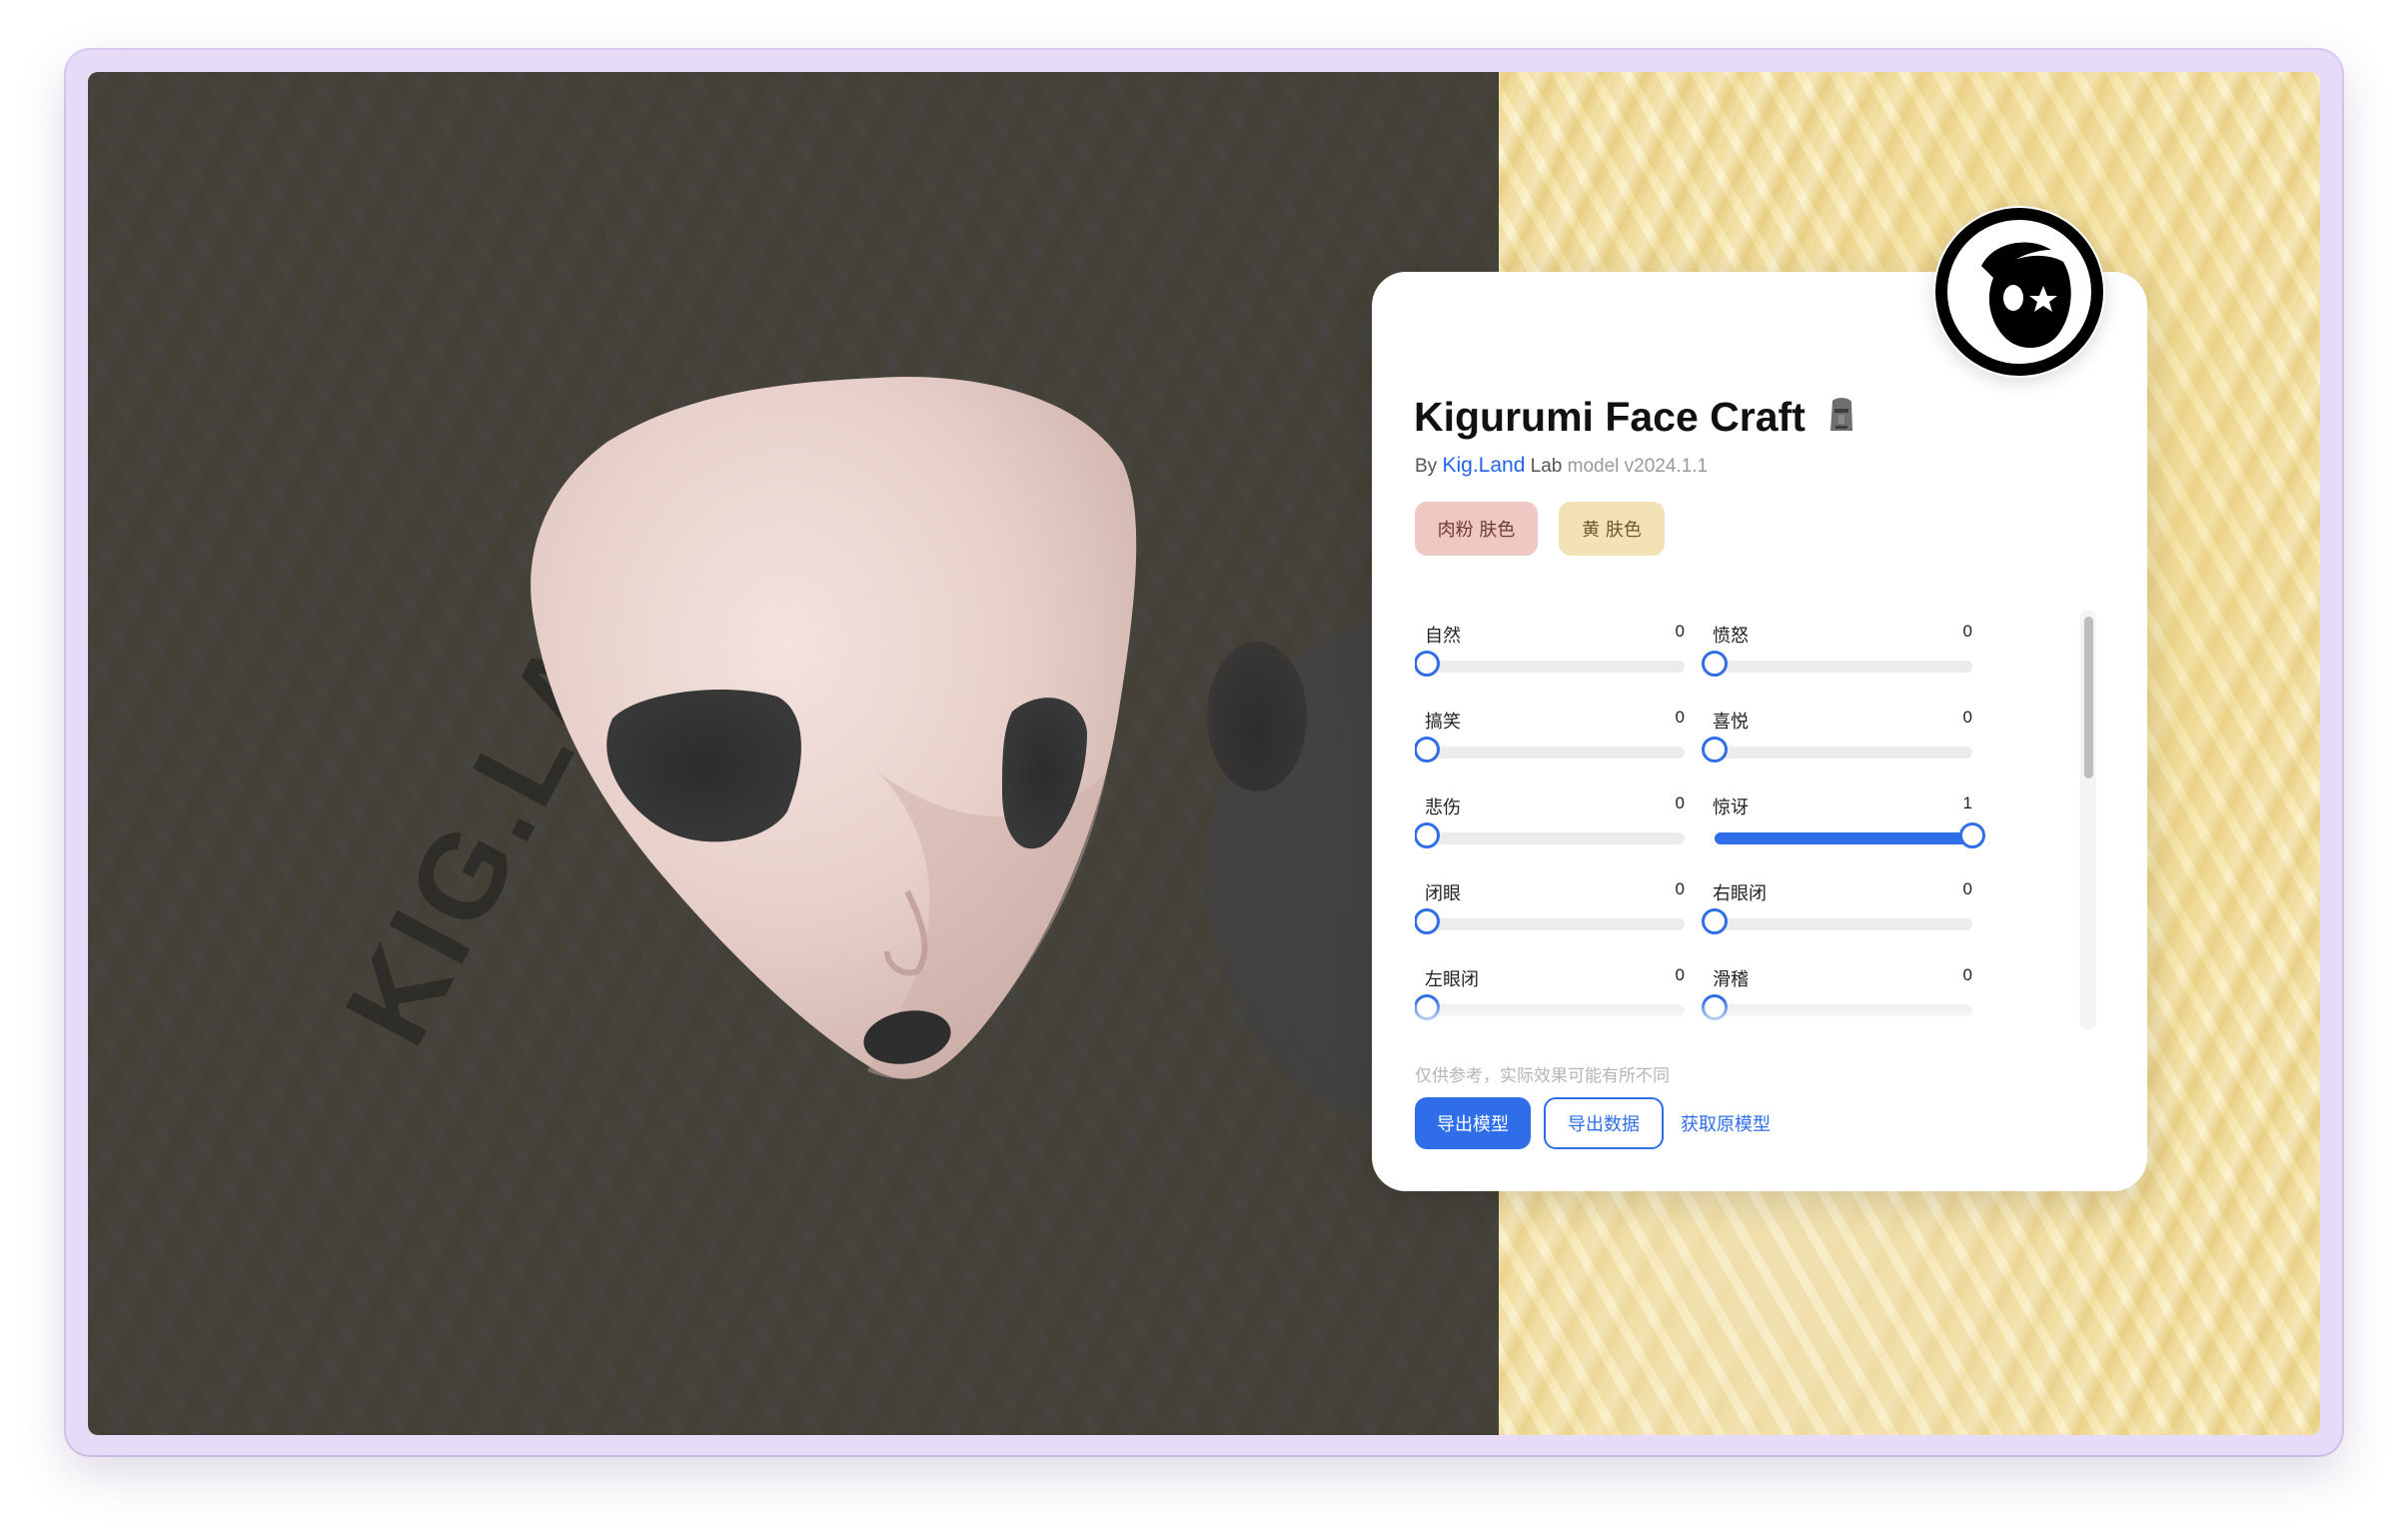 This screenshot has width=2408, height=1539. What do you see at coordinates (1443, 636) in the screenshot?
I see `slider-label: 自然` at bounding box center [1443, 636].